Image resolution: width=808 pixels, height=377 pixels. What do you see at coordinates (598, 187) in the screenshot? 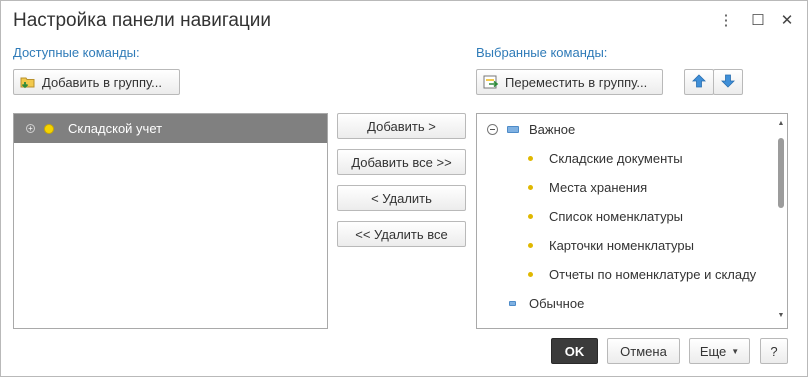
I see `tree-item-label: Места хранения` at bounding box center [598, 187].